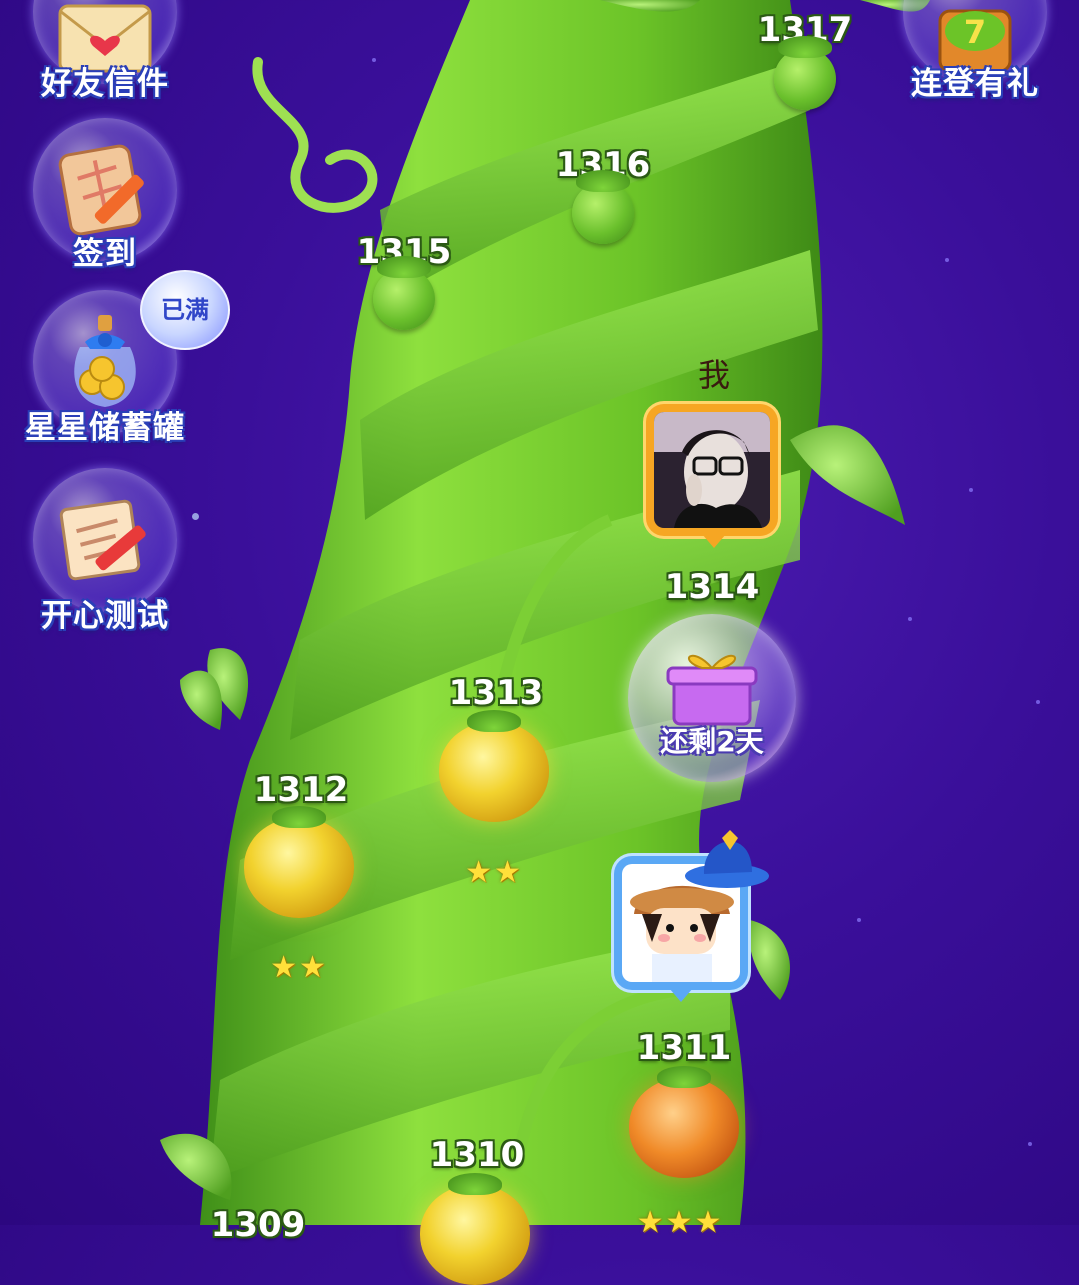 This screenshot has height=1285, width=1079. I want to click on login-gift-label: 连登有礼, so click(975, 84).